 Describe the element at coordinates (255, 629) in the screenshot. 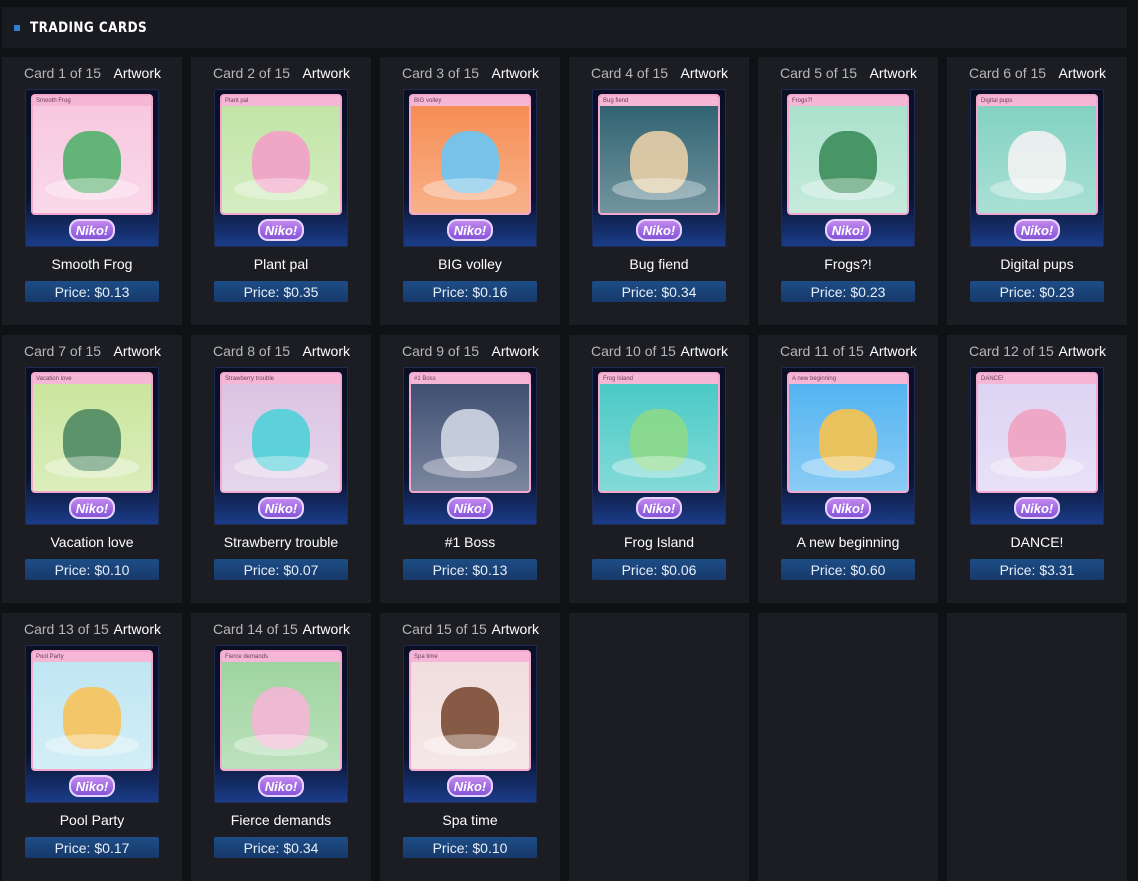

I see `card-number: Card 14 of 15` at that location.